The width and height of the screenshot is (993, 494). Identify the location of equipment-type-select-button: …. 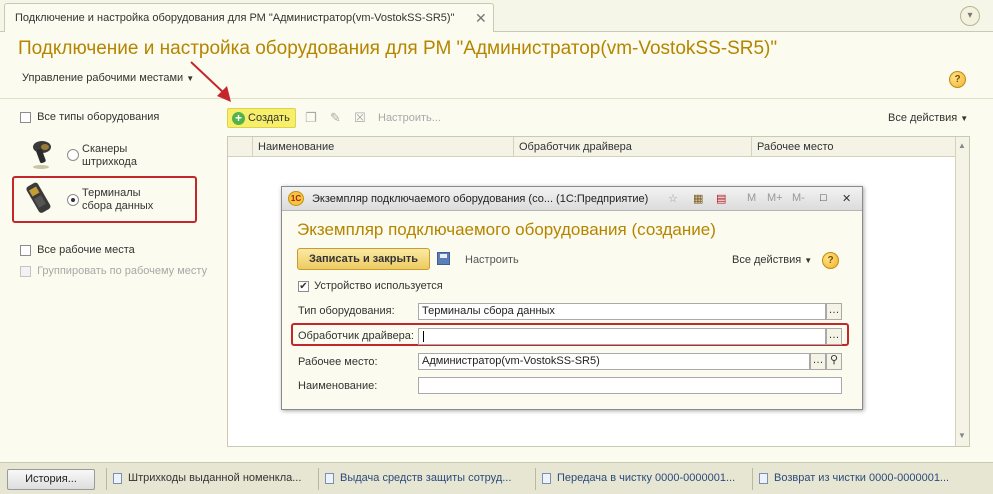
(834, 311).